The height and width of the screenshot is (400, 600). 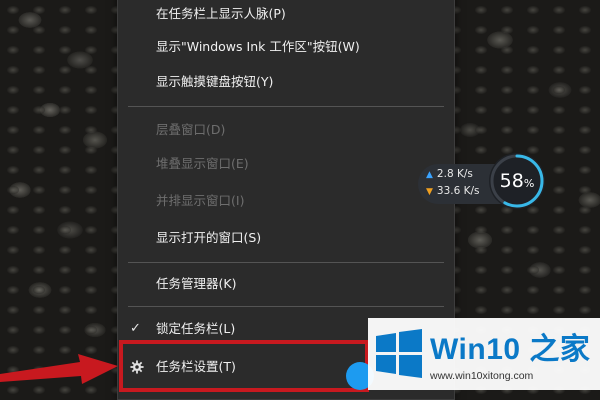 I want to click on upload-speed: ▲ 2.8 K/s, so click(x=449, y=174).